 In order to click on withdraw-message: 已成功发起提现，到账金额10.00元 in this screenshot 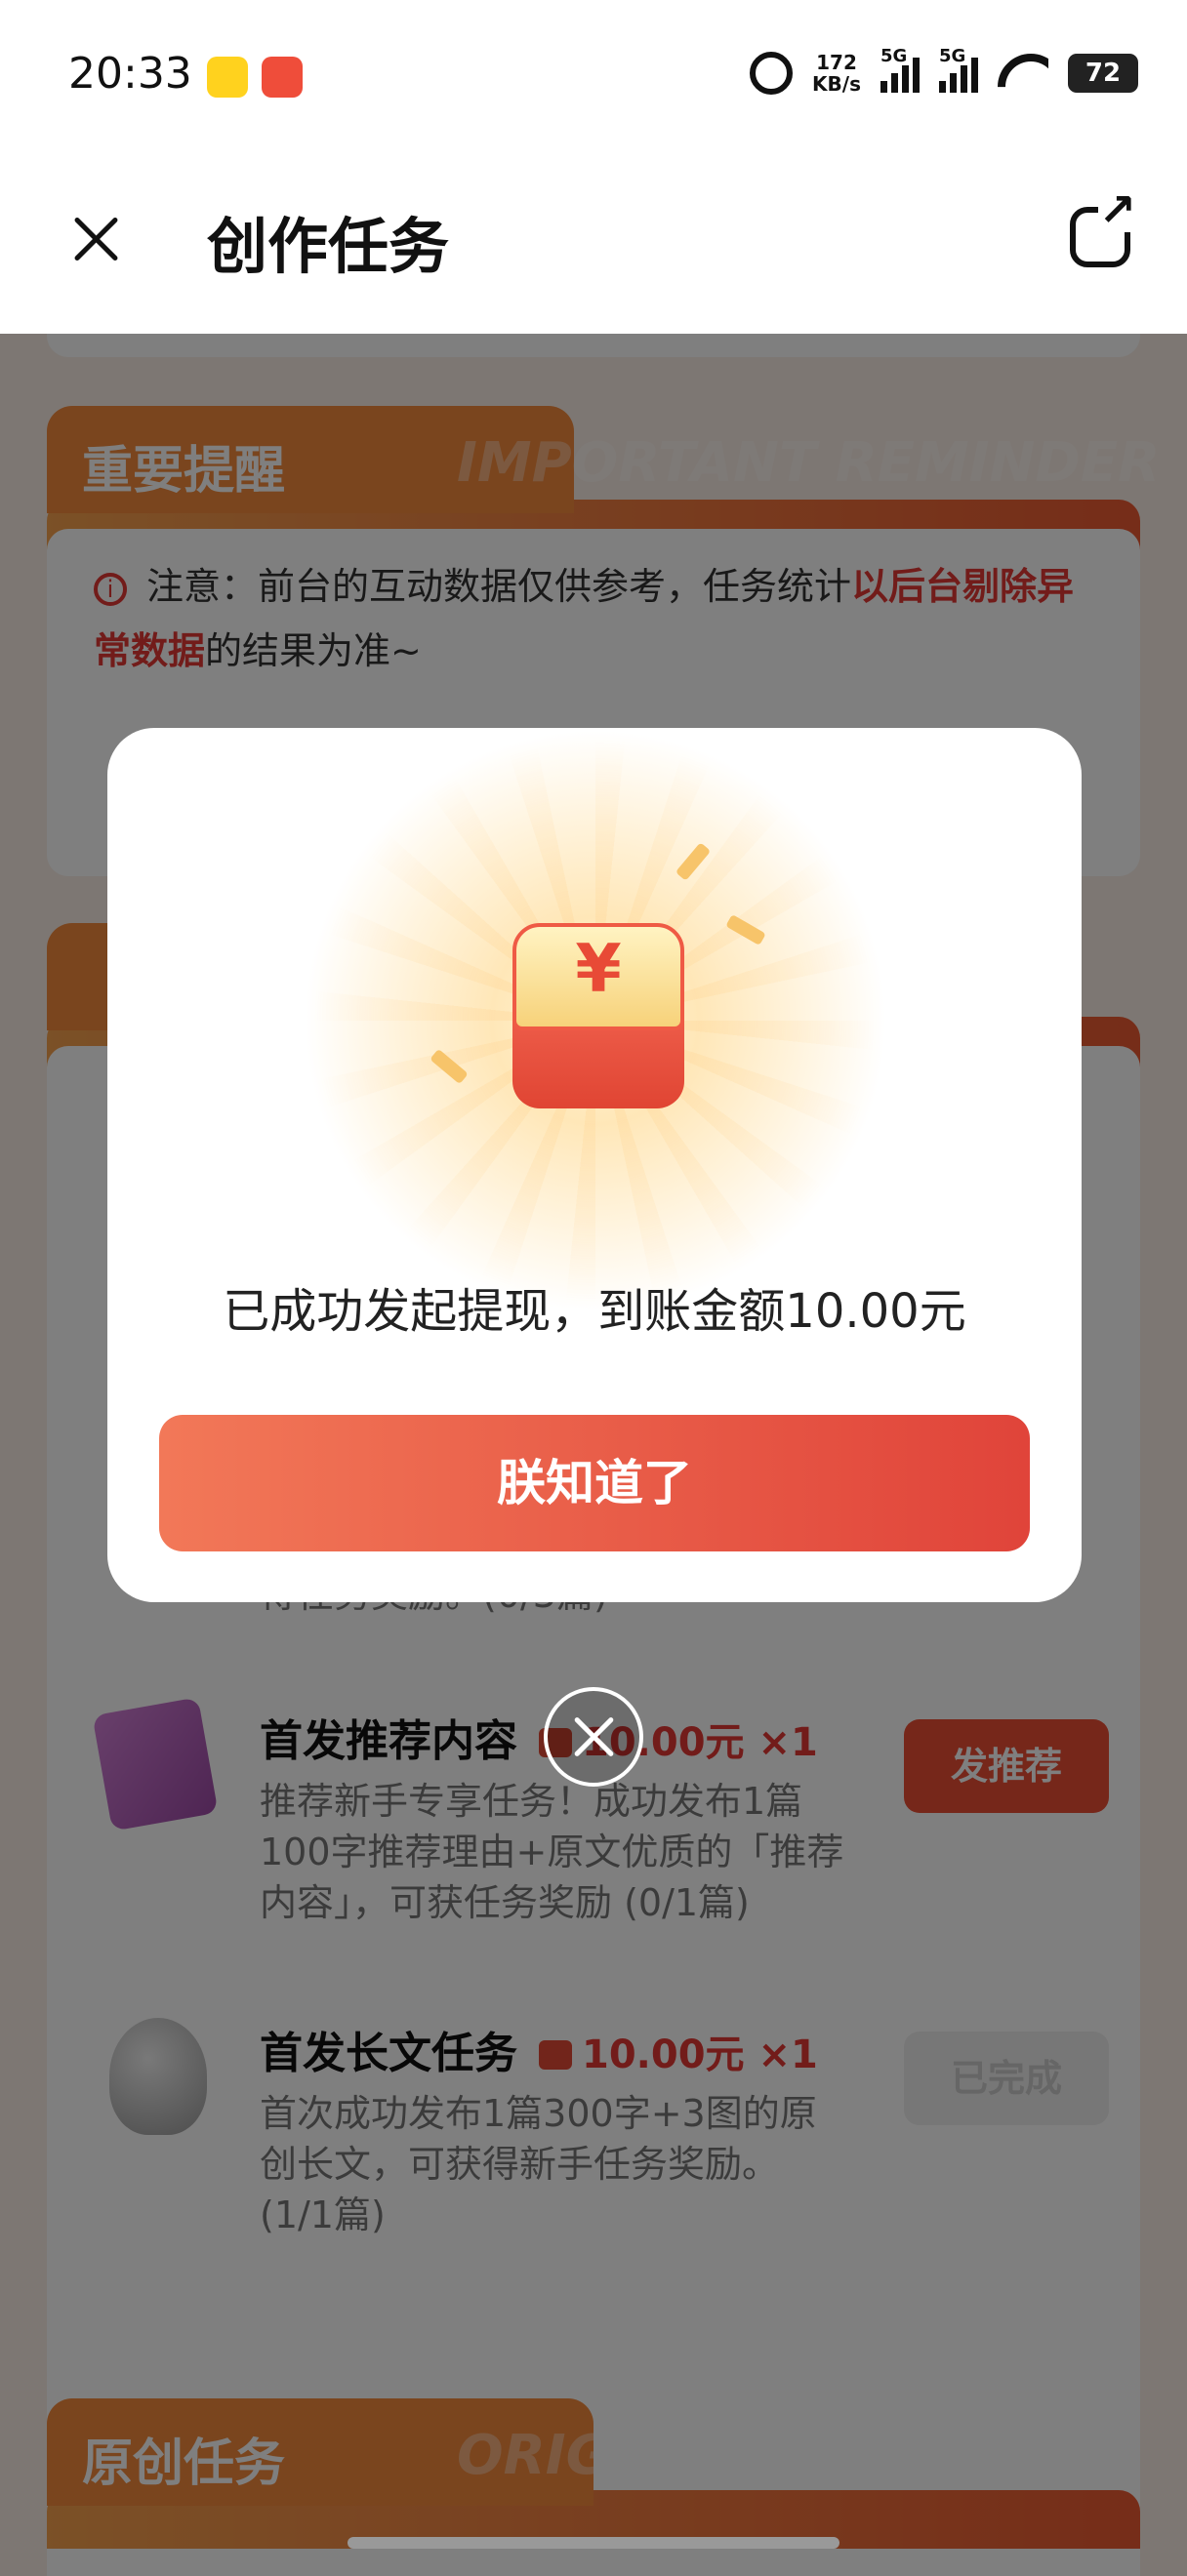, I will do `click(594, 1311)`.